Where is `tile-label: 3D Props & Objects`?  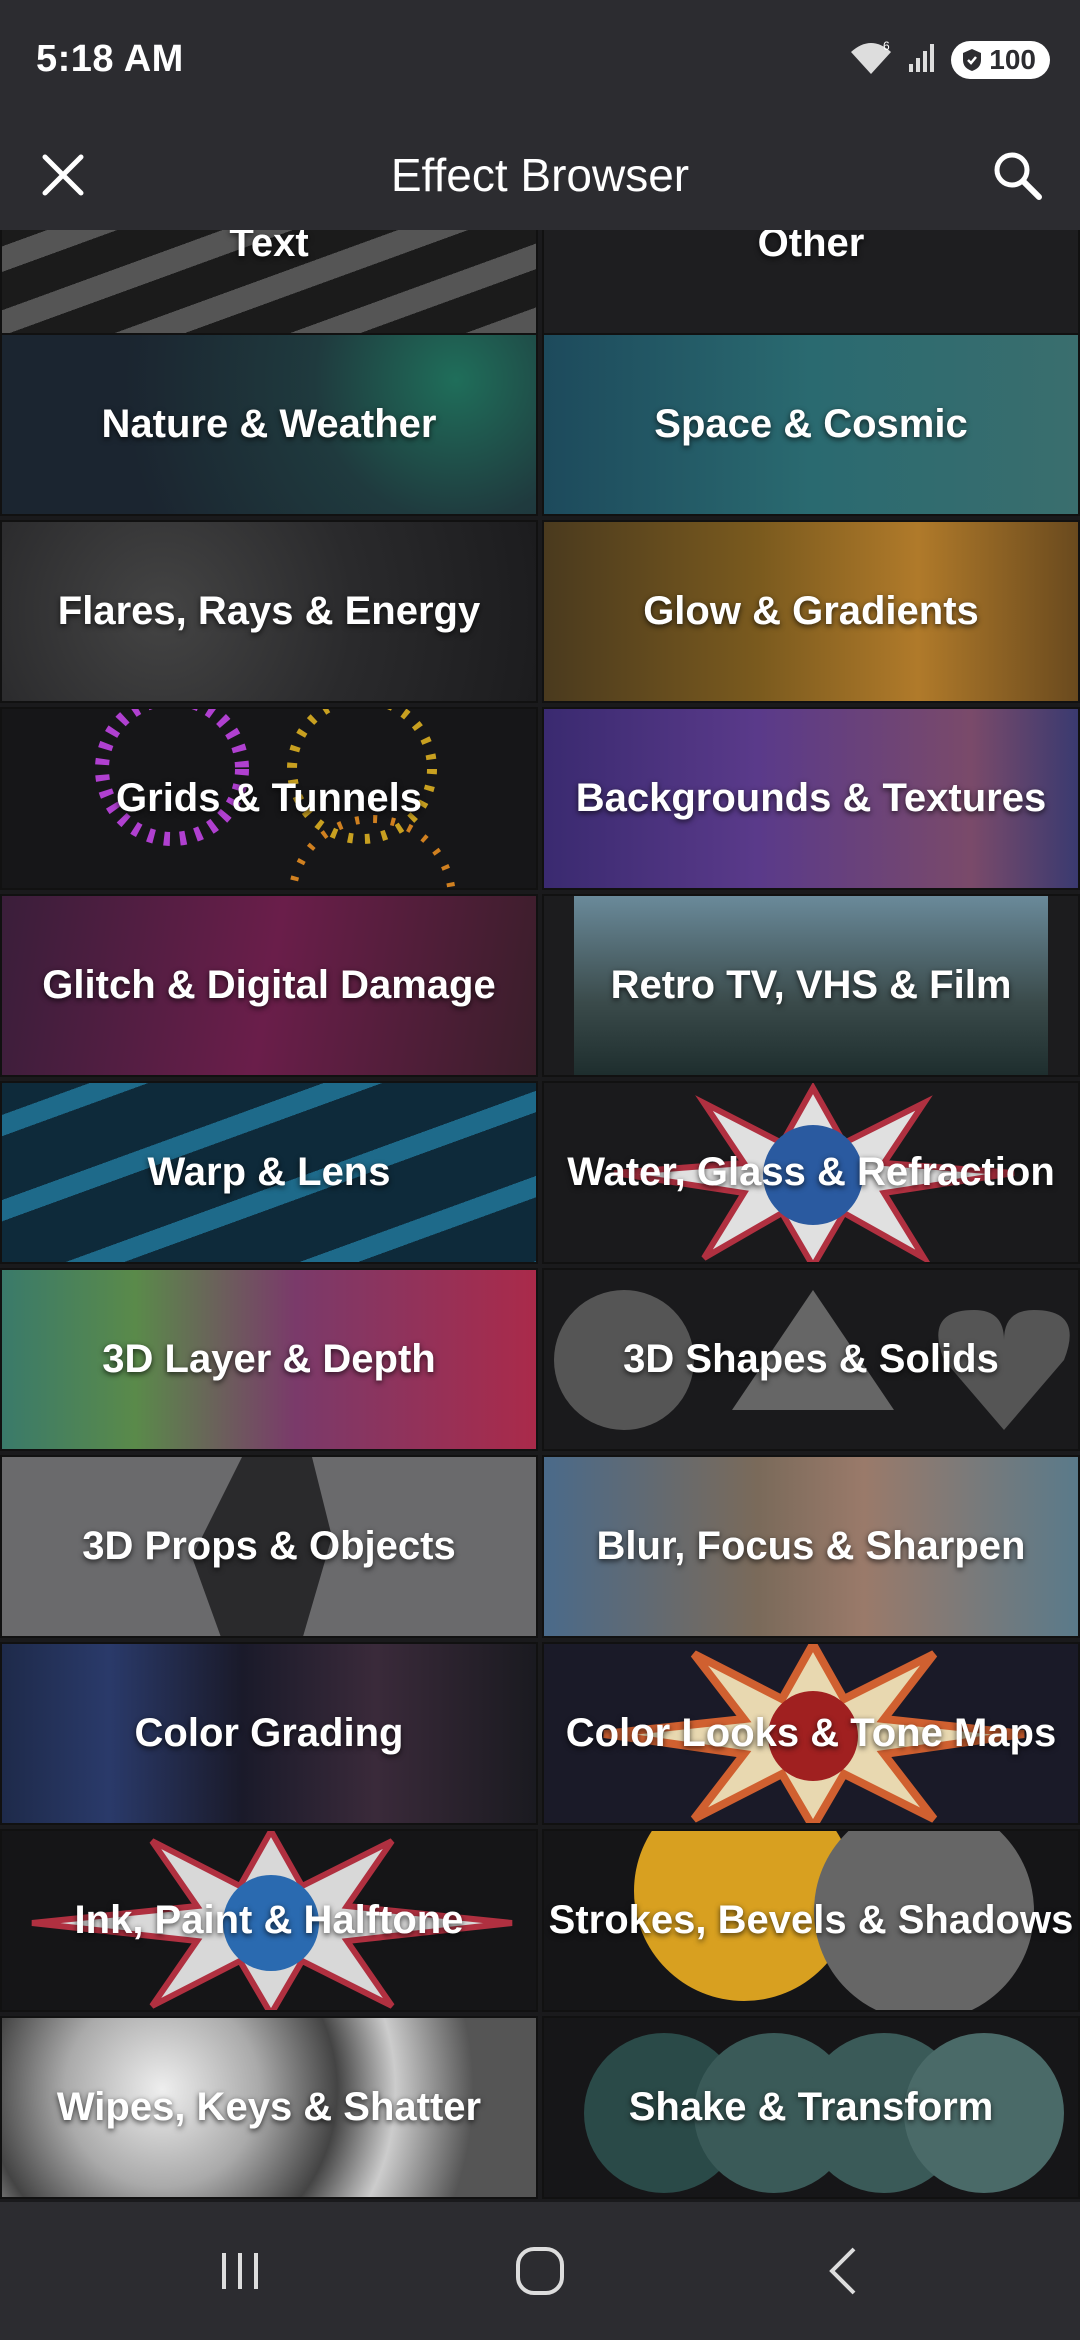
tile-label: 3D Props & Objects is located at coordinates (269, 1546).